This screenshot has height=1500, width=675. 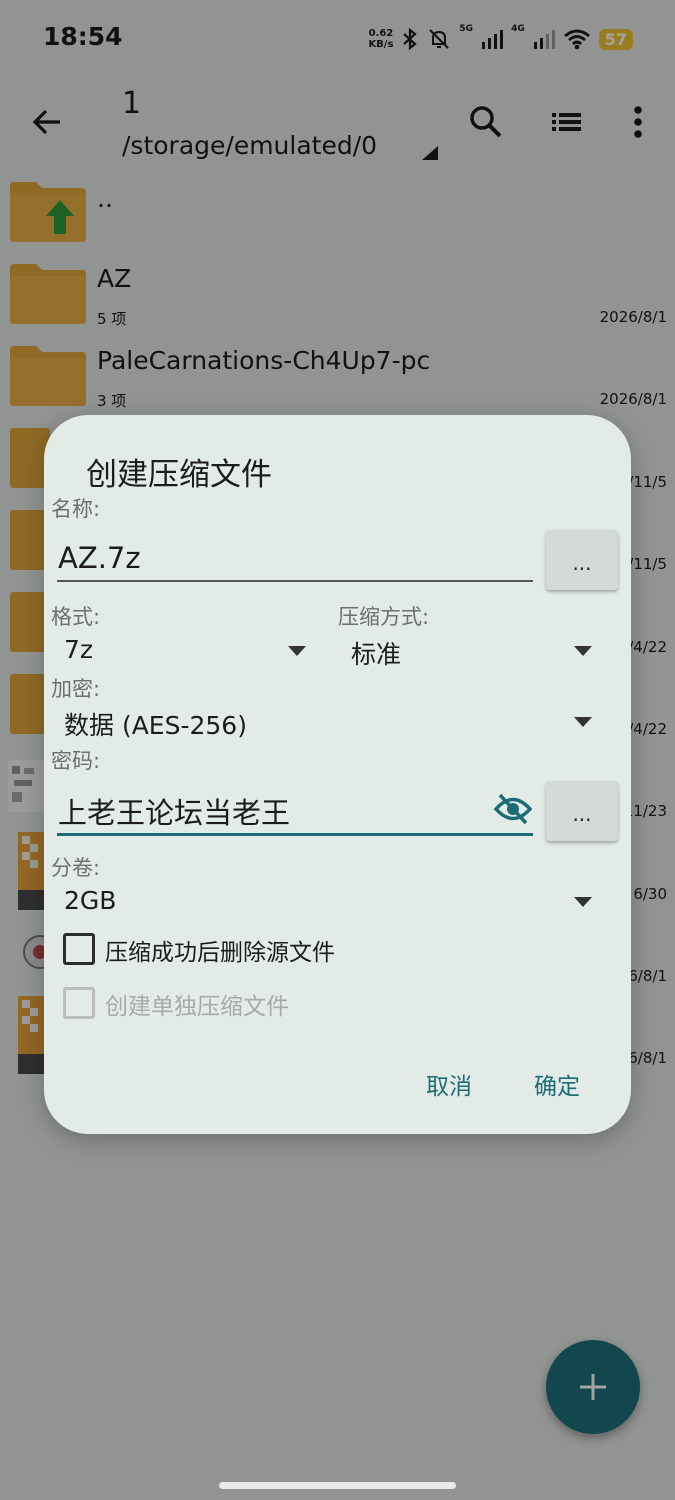 I want to click on name-label: 名称:, so click(x=76, y=509).